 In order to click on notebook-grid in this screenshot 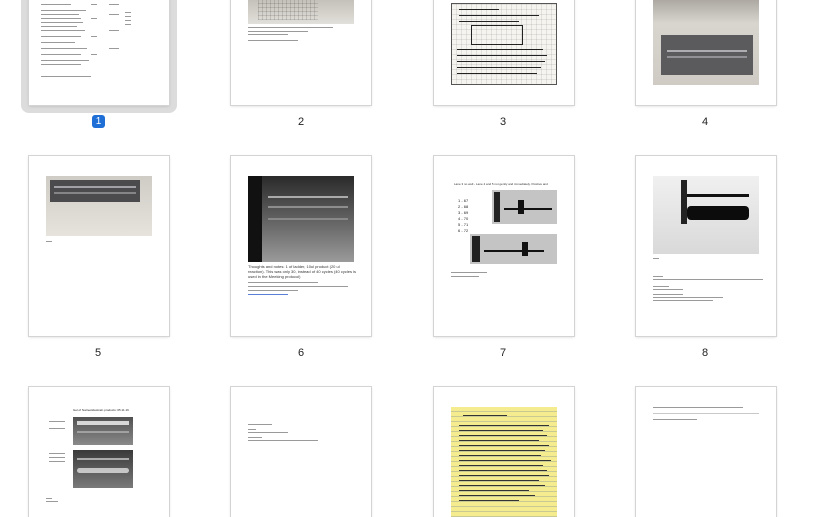, I will do `click(288, 10)`.